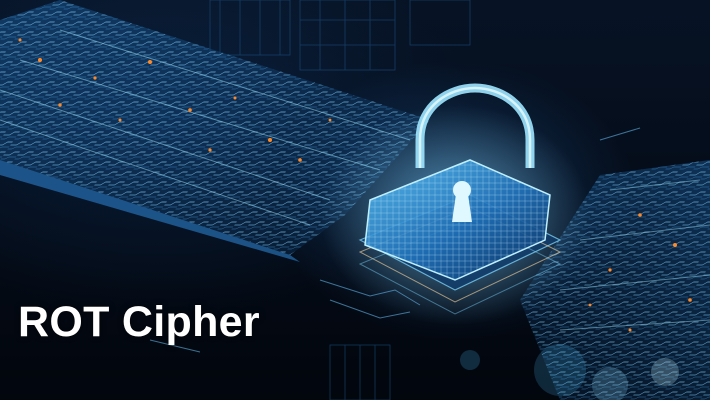  I want to click on page-title: ROT Cipher, so click(139, 322).